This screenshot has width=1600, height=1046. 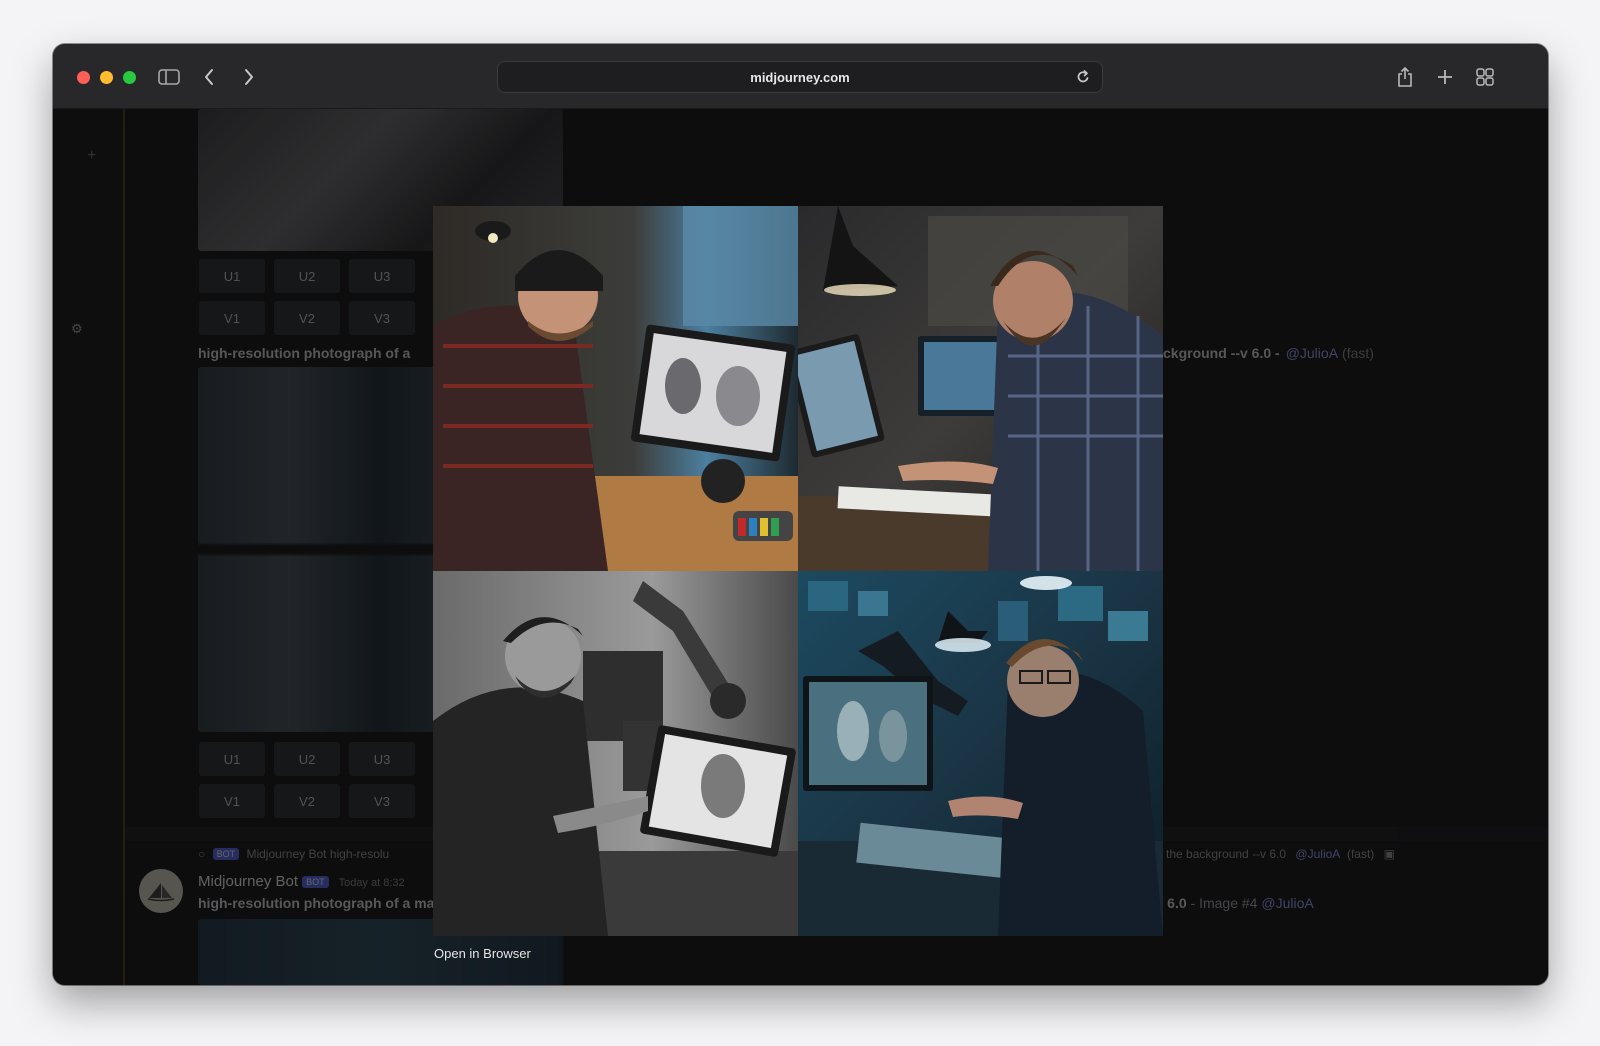 I want to click on tab-overview-icon, so click(x=1485, y=77).